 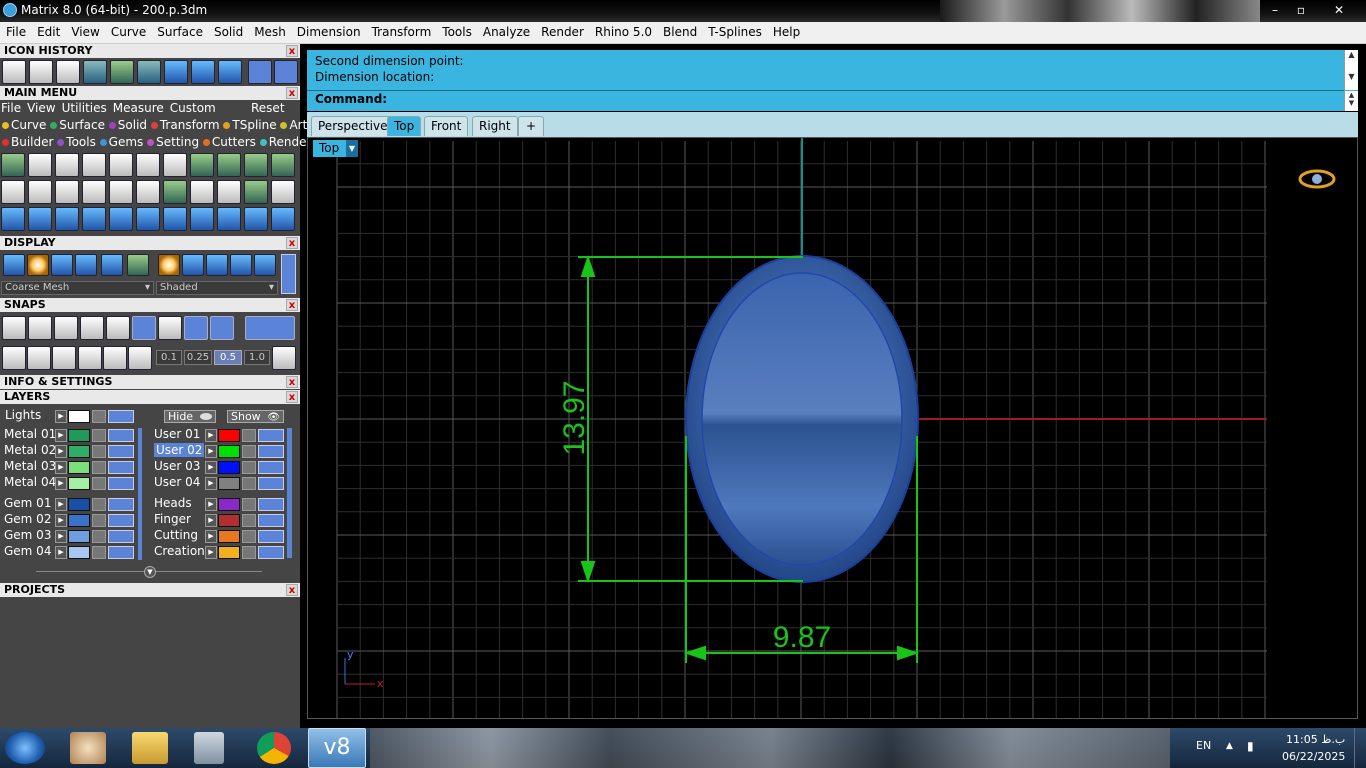 I want to click on menu-file: File, so click(x=15, y=32).